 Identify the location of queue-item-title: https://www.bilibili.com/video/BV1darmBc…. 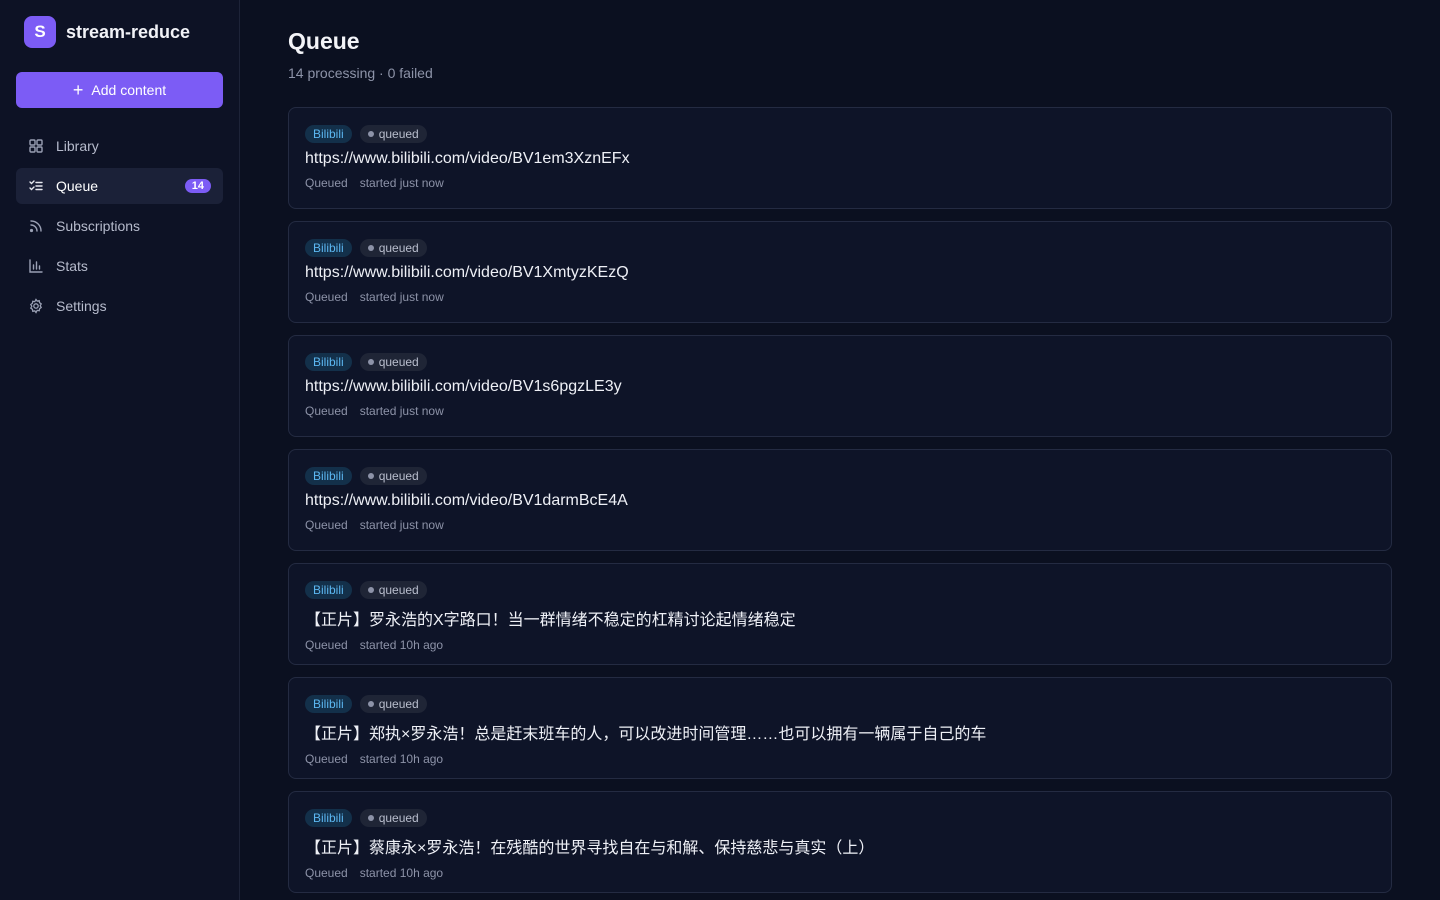
(466, 500).